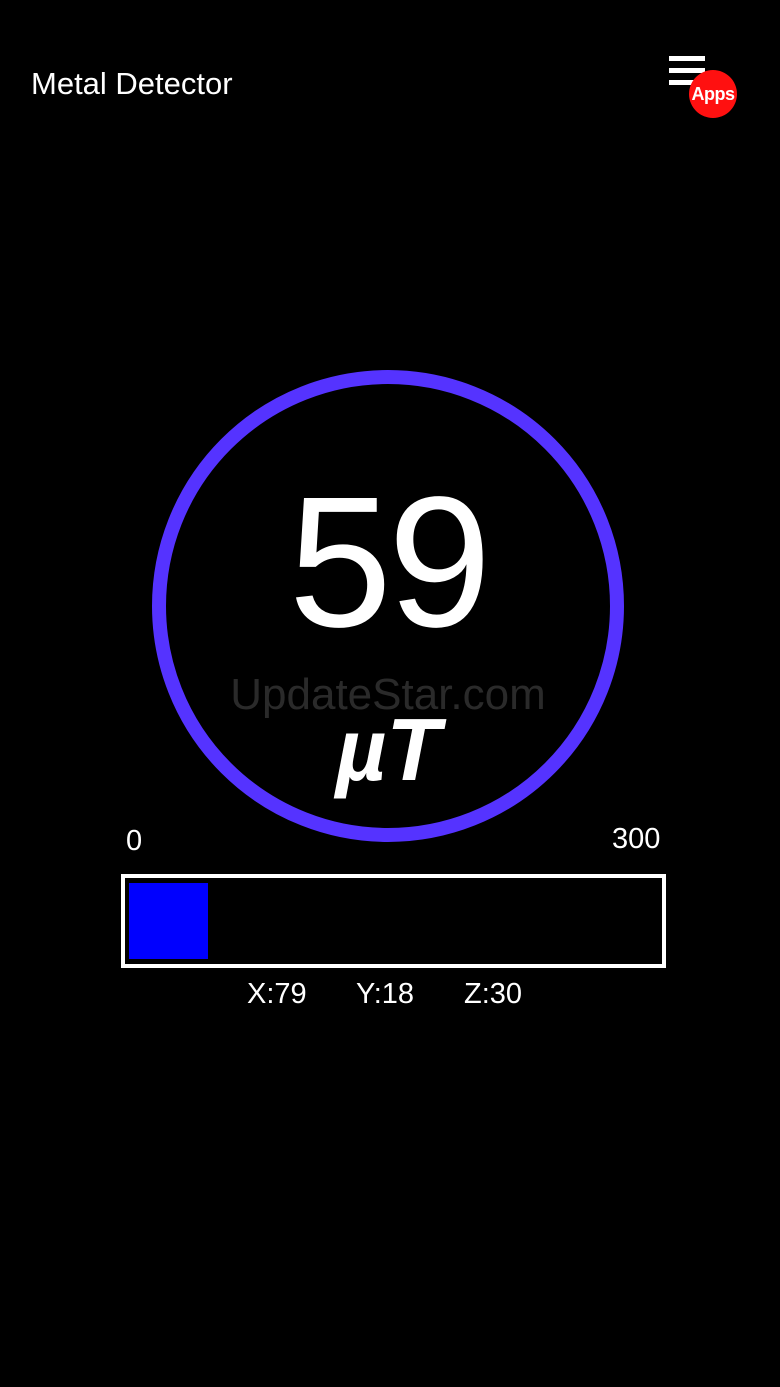 The height and width of the screenshot is (1387, 780). Describe the element at coordinates (687, 58) in the screenshot. I see `hamburger-menu-icon` at that location.